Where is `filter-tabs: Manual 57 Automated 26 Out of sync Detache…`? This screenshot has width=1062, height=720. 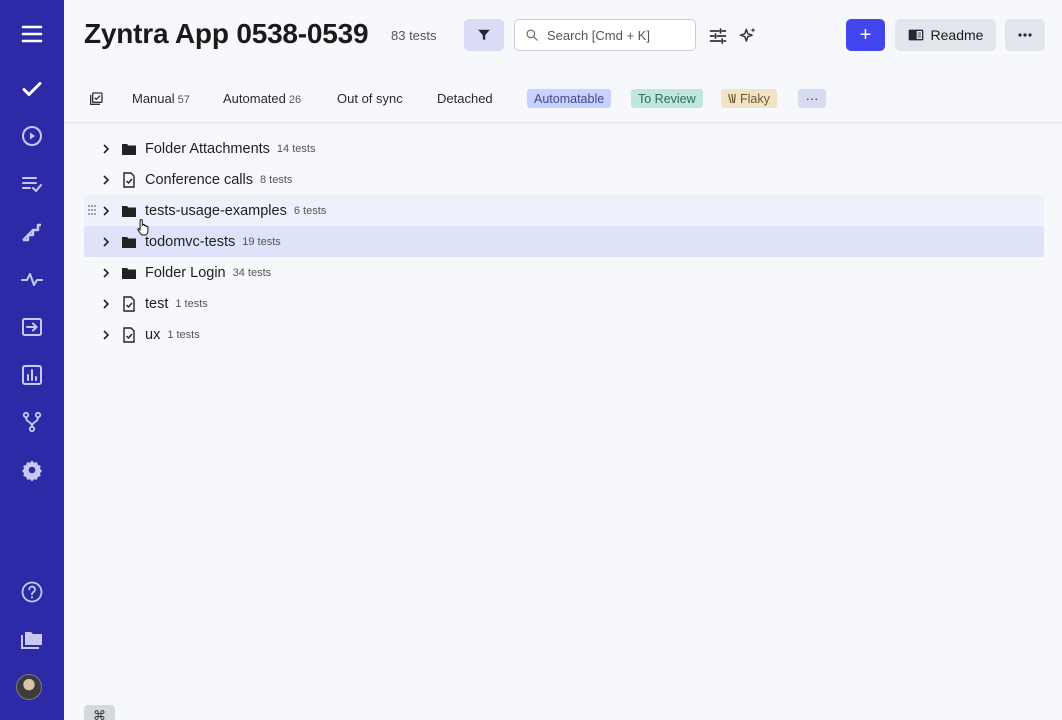 filter-tabs: Manual 57 Automated 26 Out of sync Detache… is located at coordinates (563, 97).